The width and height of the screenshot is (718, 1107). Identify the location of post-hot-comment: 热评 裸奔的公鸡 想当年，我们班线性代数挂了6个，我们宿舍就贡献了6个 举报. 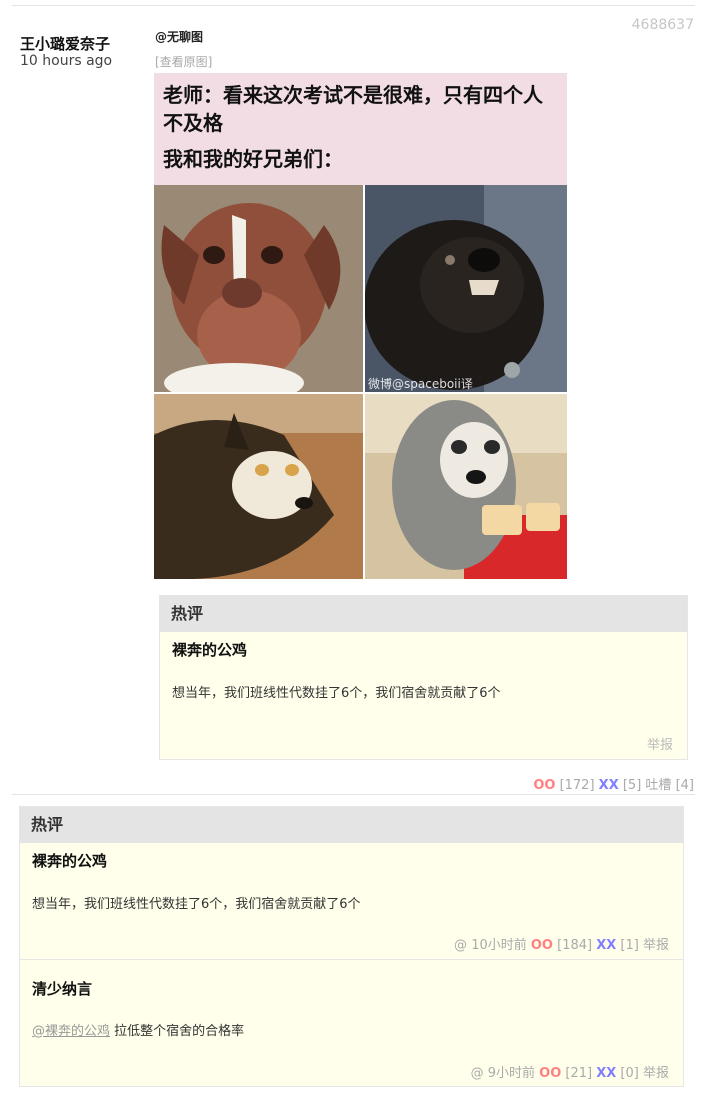
(423, 677).